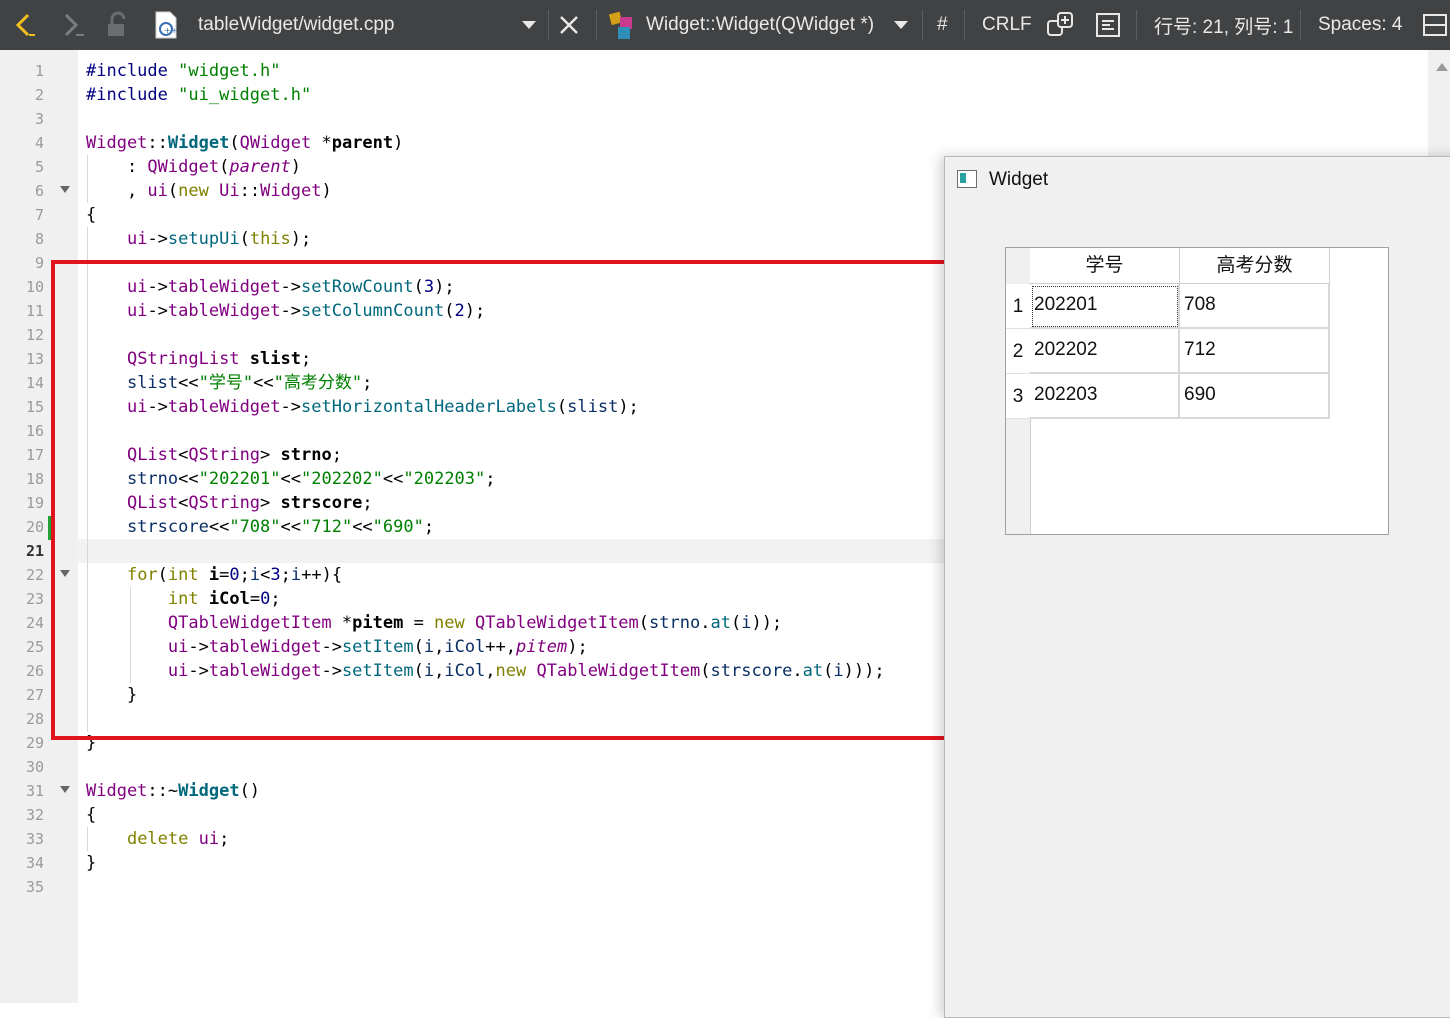  What do you see at coordinates (34, 647) in the screenshot?
I see `line-number: 25` at bounding box center [34, 647].